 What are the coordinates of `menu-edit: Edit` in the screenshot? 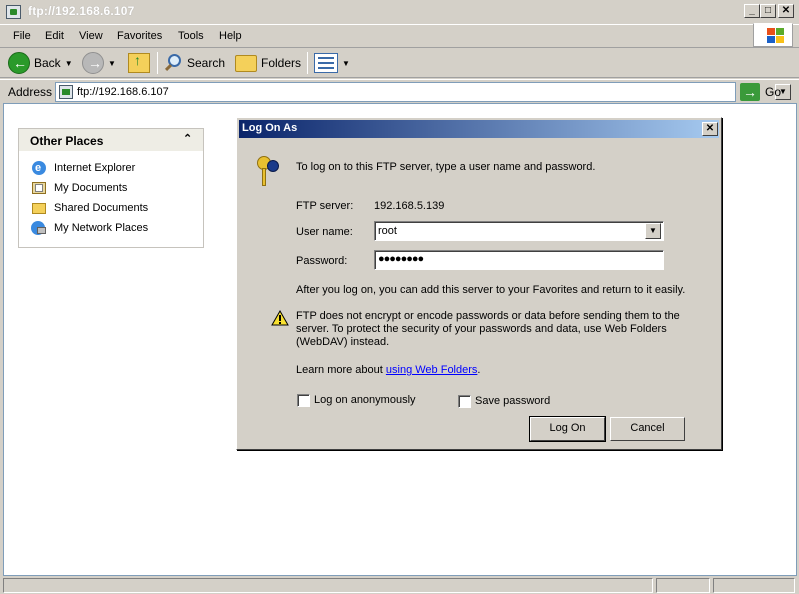 It's located at (54, 36).